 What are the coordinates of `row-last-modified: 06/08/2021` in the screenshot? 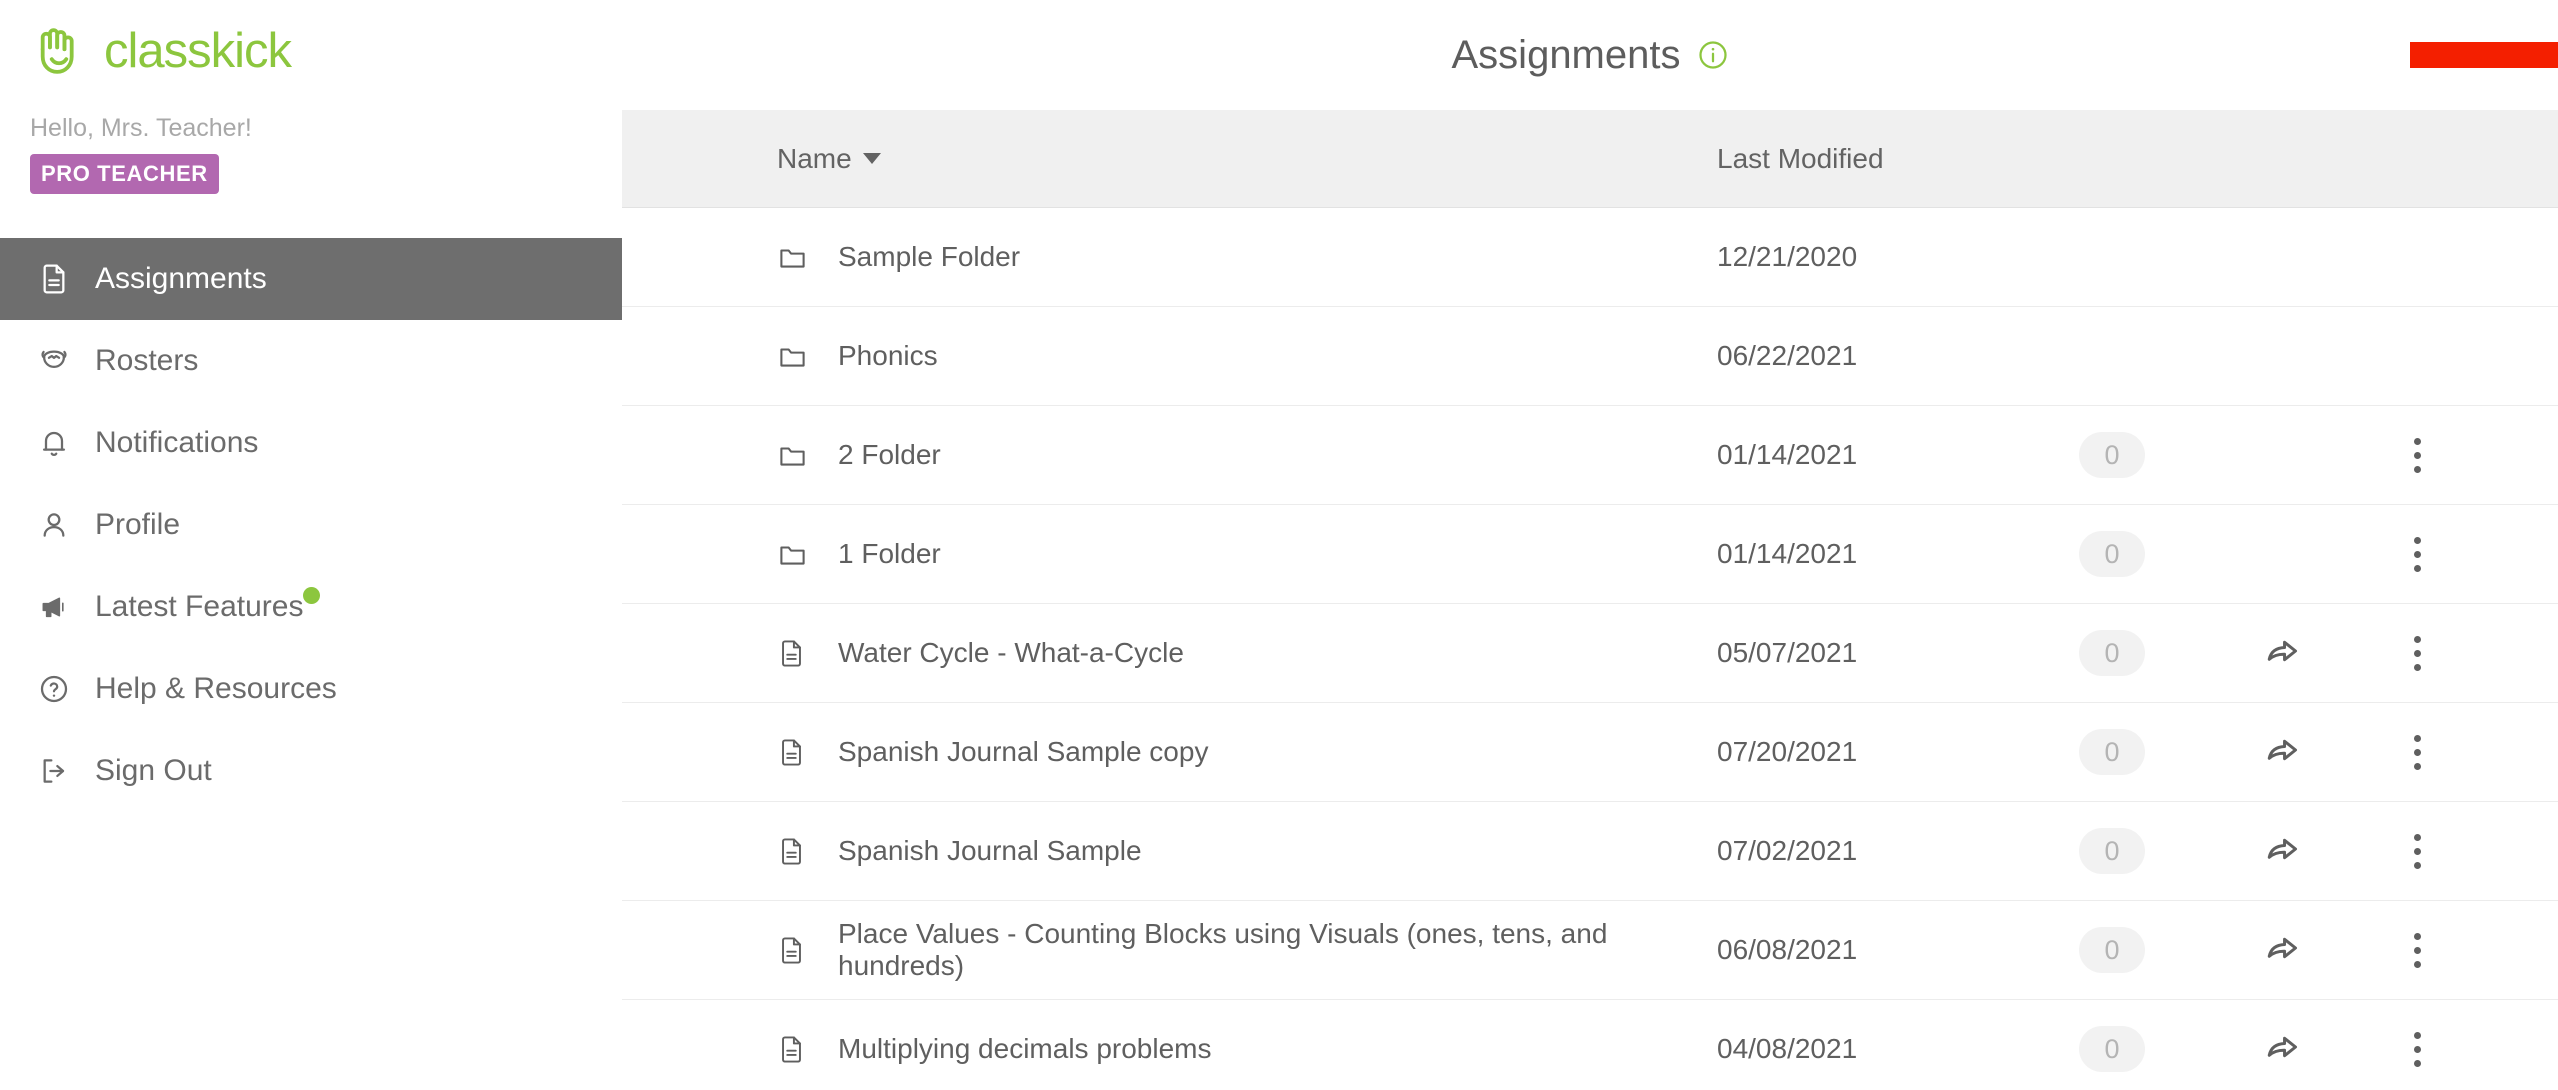 It's located at (1787, 949).